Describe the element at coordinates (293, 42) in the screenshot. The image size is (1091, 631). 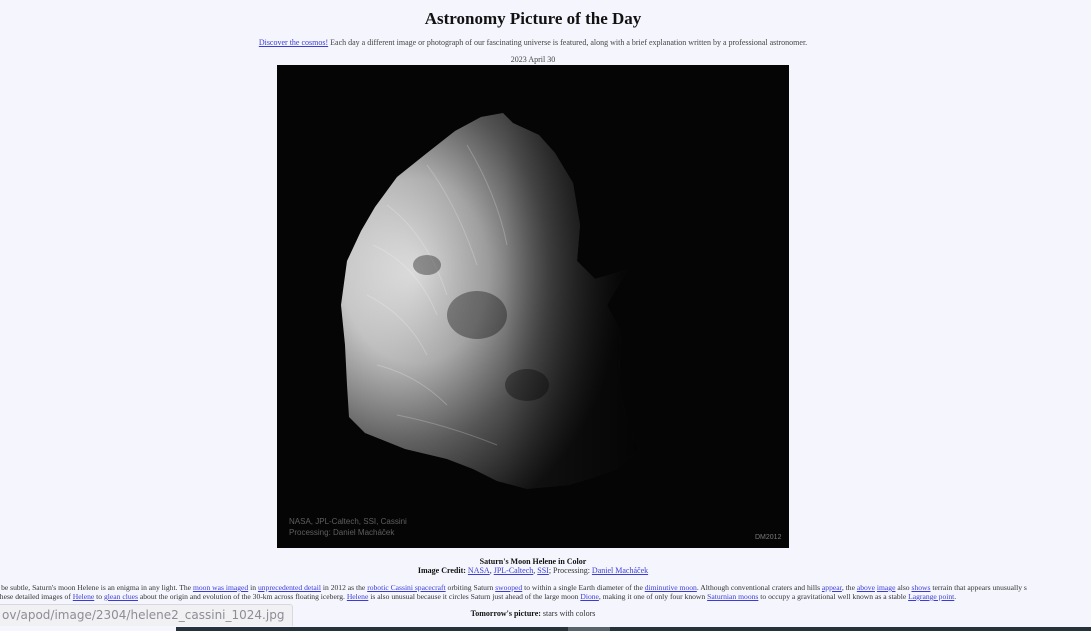
I see `discover-cosmos-link: Discover the cosmos!` at that location.